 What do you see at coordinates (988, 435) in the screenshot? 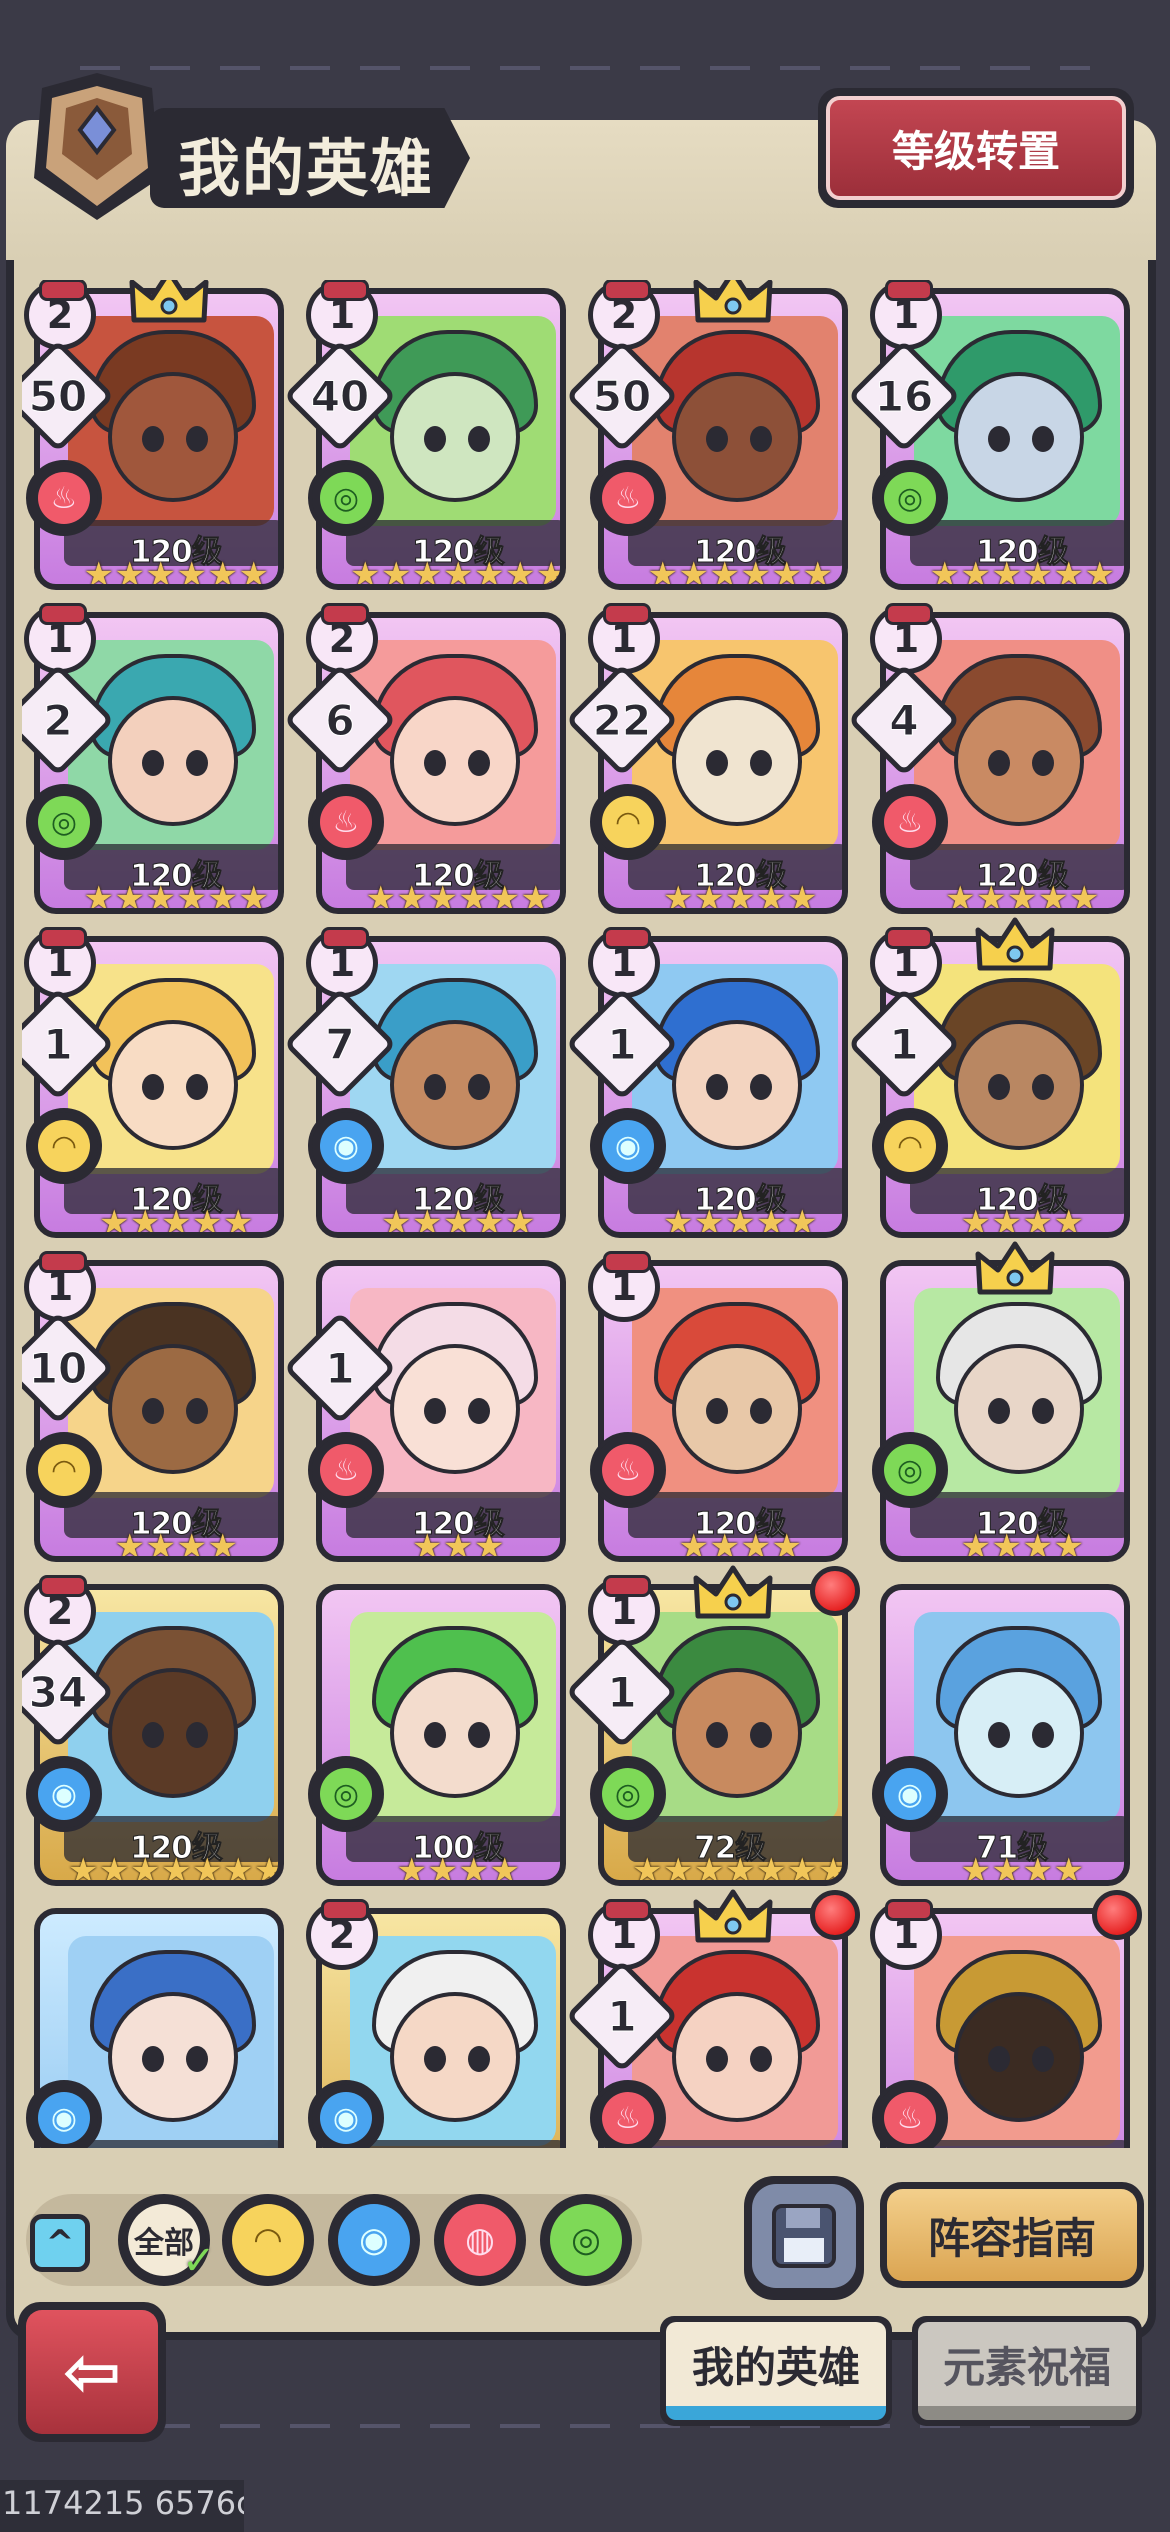
I see `hero-card: 120级 ★ ★ ★ ★ ★ ★ ◎ 1 16` at bounding box center [988, 435].